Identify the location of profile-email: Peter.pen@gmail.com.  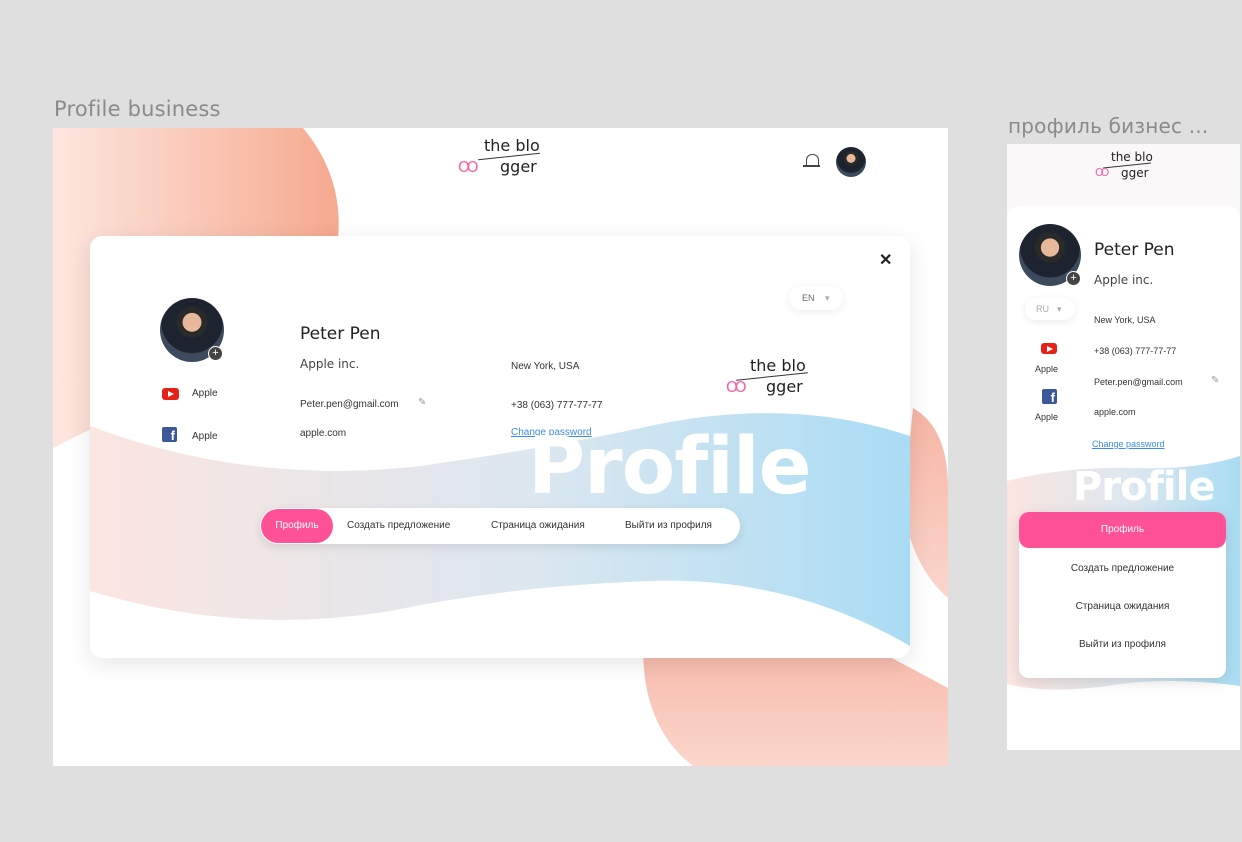
(349, 404).